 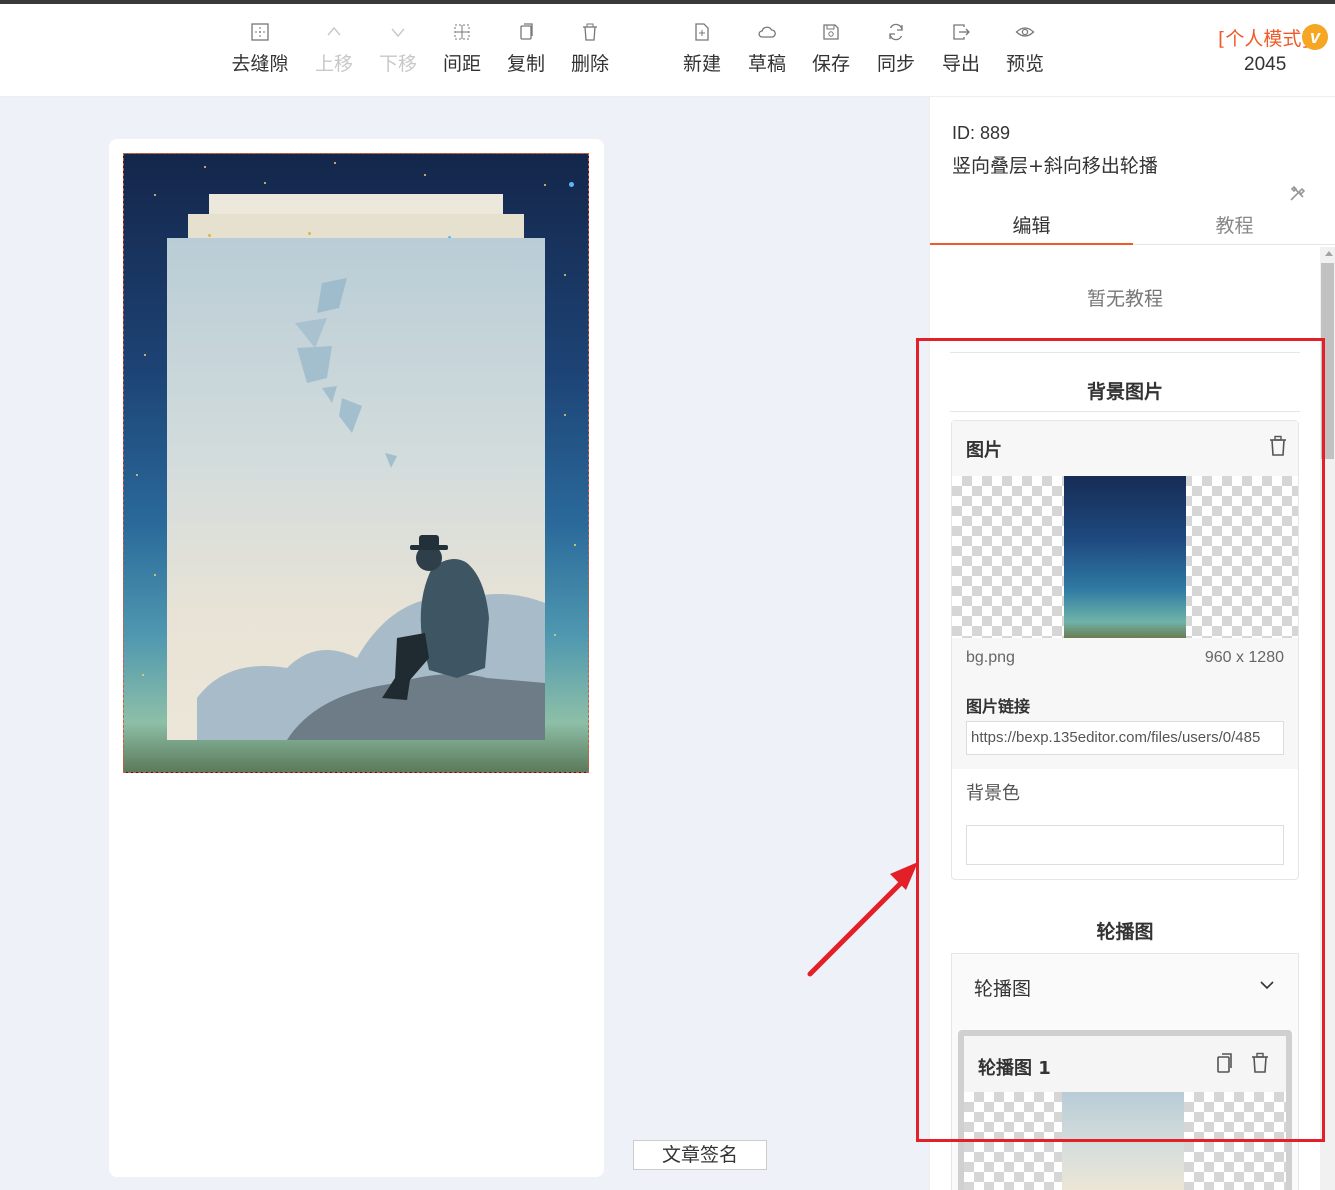 What do you see at coordinates (260, 64) in the screenshot?
I see `remove-gap-label: 去缝隙` at bounding box center [260, 64].